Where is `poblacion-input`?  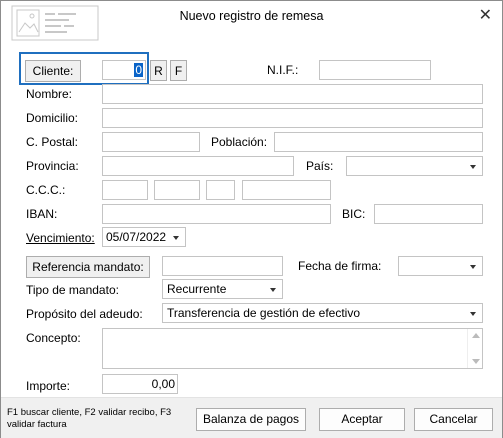
poblacion-input is located at coordinates (378, 142).